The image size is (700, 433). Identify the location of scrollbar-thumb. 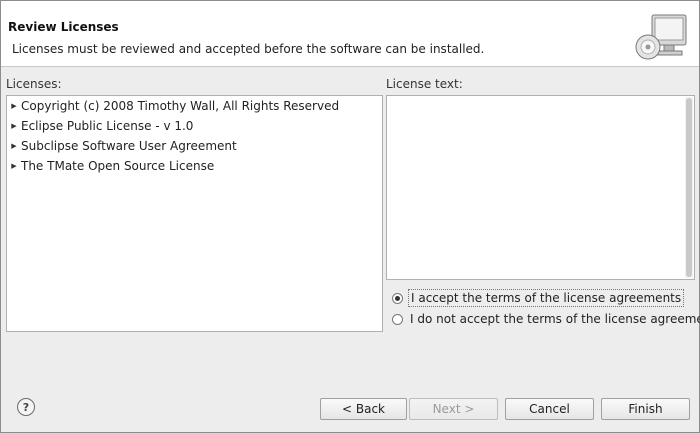
(689, 187).